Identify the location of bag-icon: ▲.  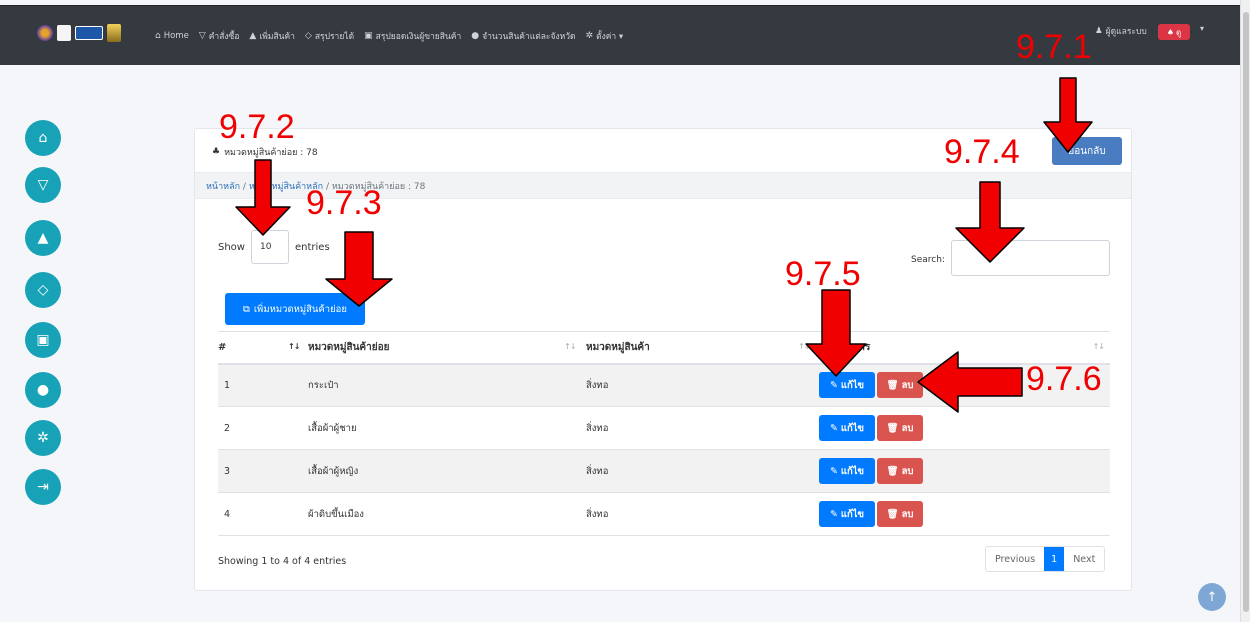
(43, 238).